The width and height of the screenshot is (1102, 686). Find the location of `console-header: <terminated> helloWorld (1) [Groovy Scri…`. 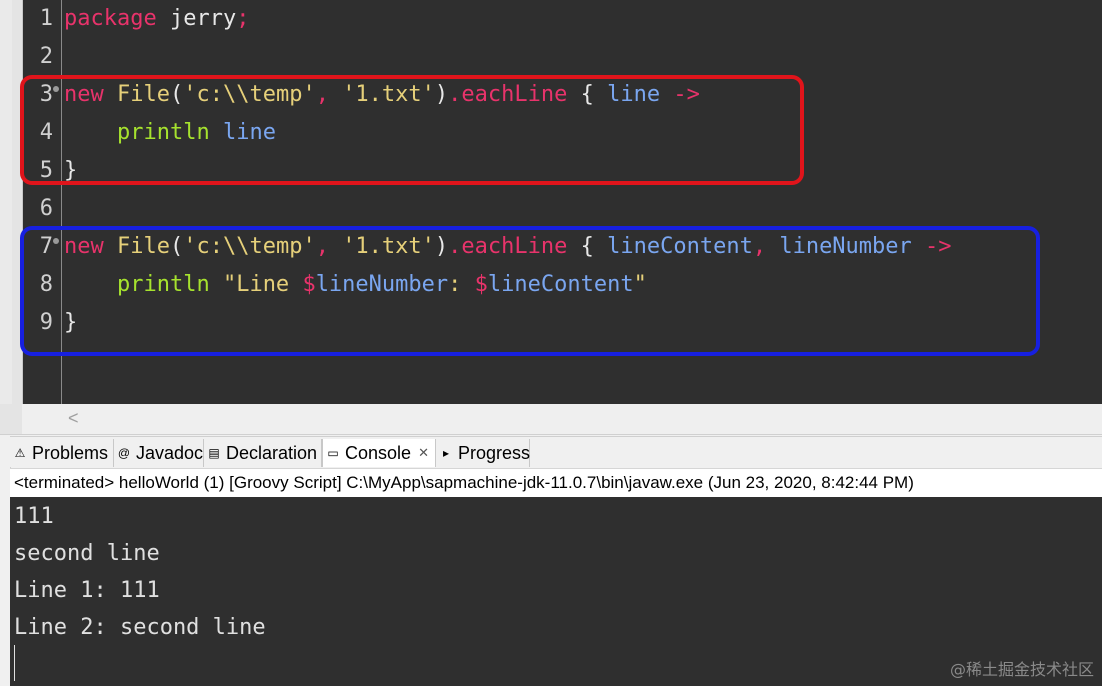

console-header: <terminated> helloWorld (1) [Groovy Scri… is located at coordinates (556, 483).